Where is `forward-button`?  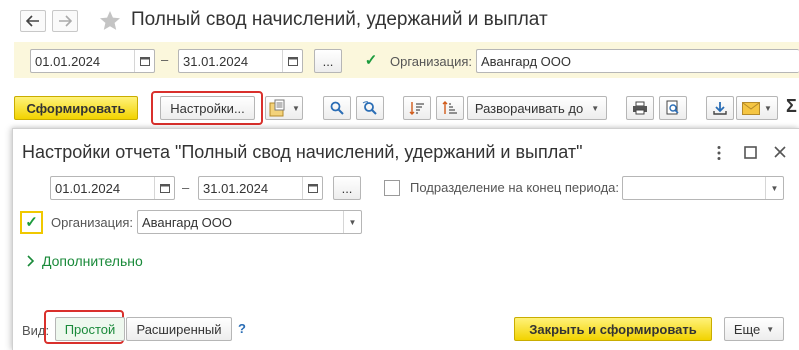
forward-button is located at coordinates (65, 21).